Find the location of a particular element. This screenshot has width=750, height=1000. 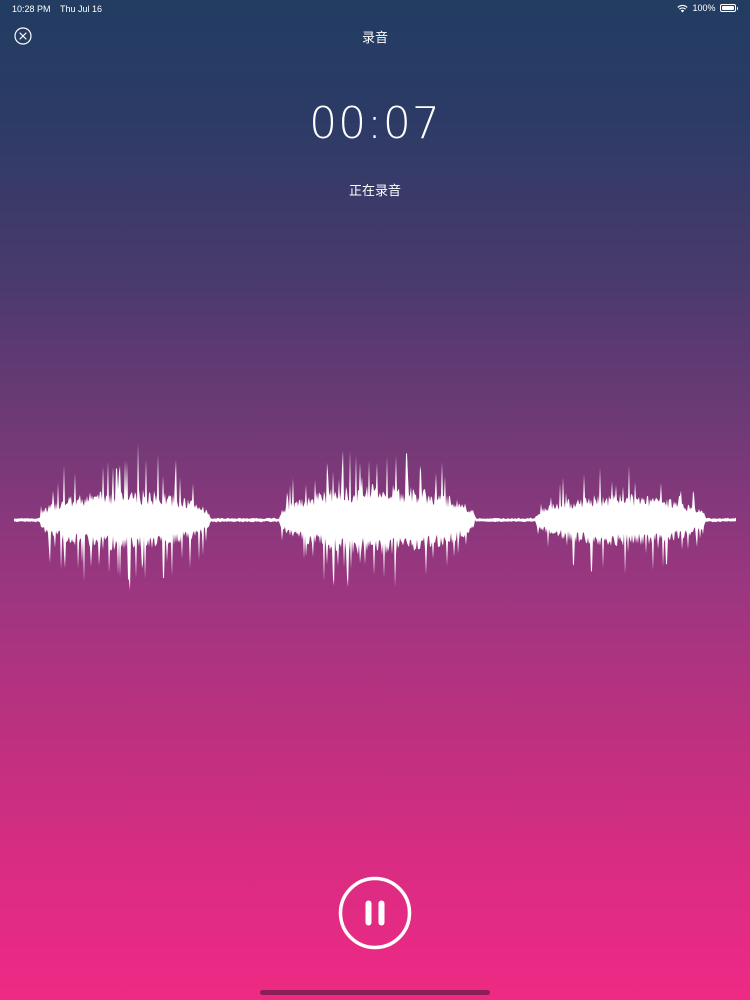

audio-waveform is located at coordinates (375, 517).